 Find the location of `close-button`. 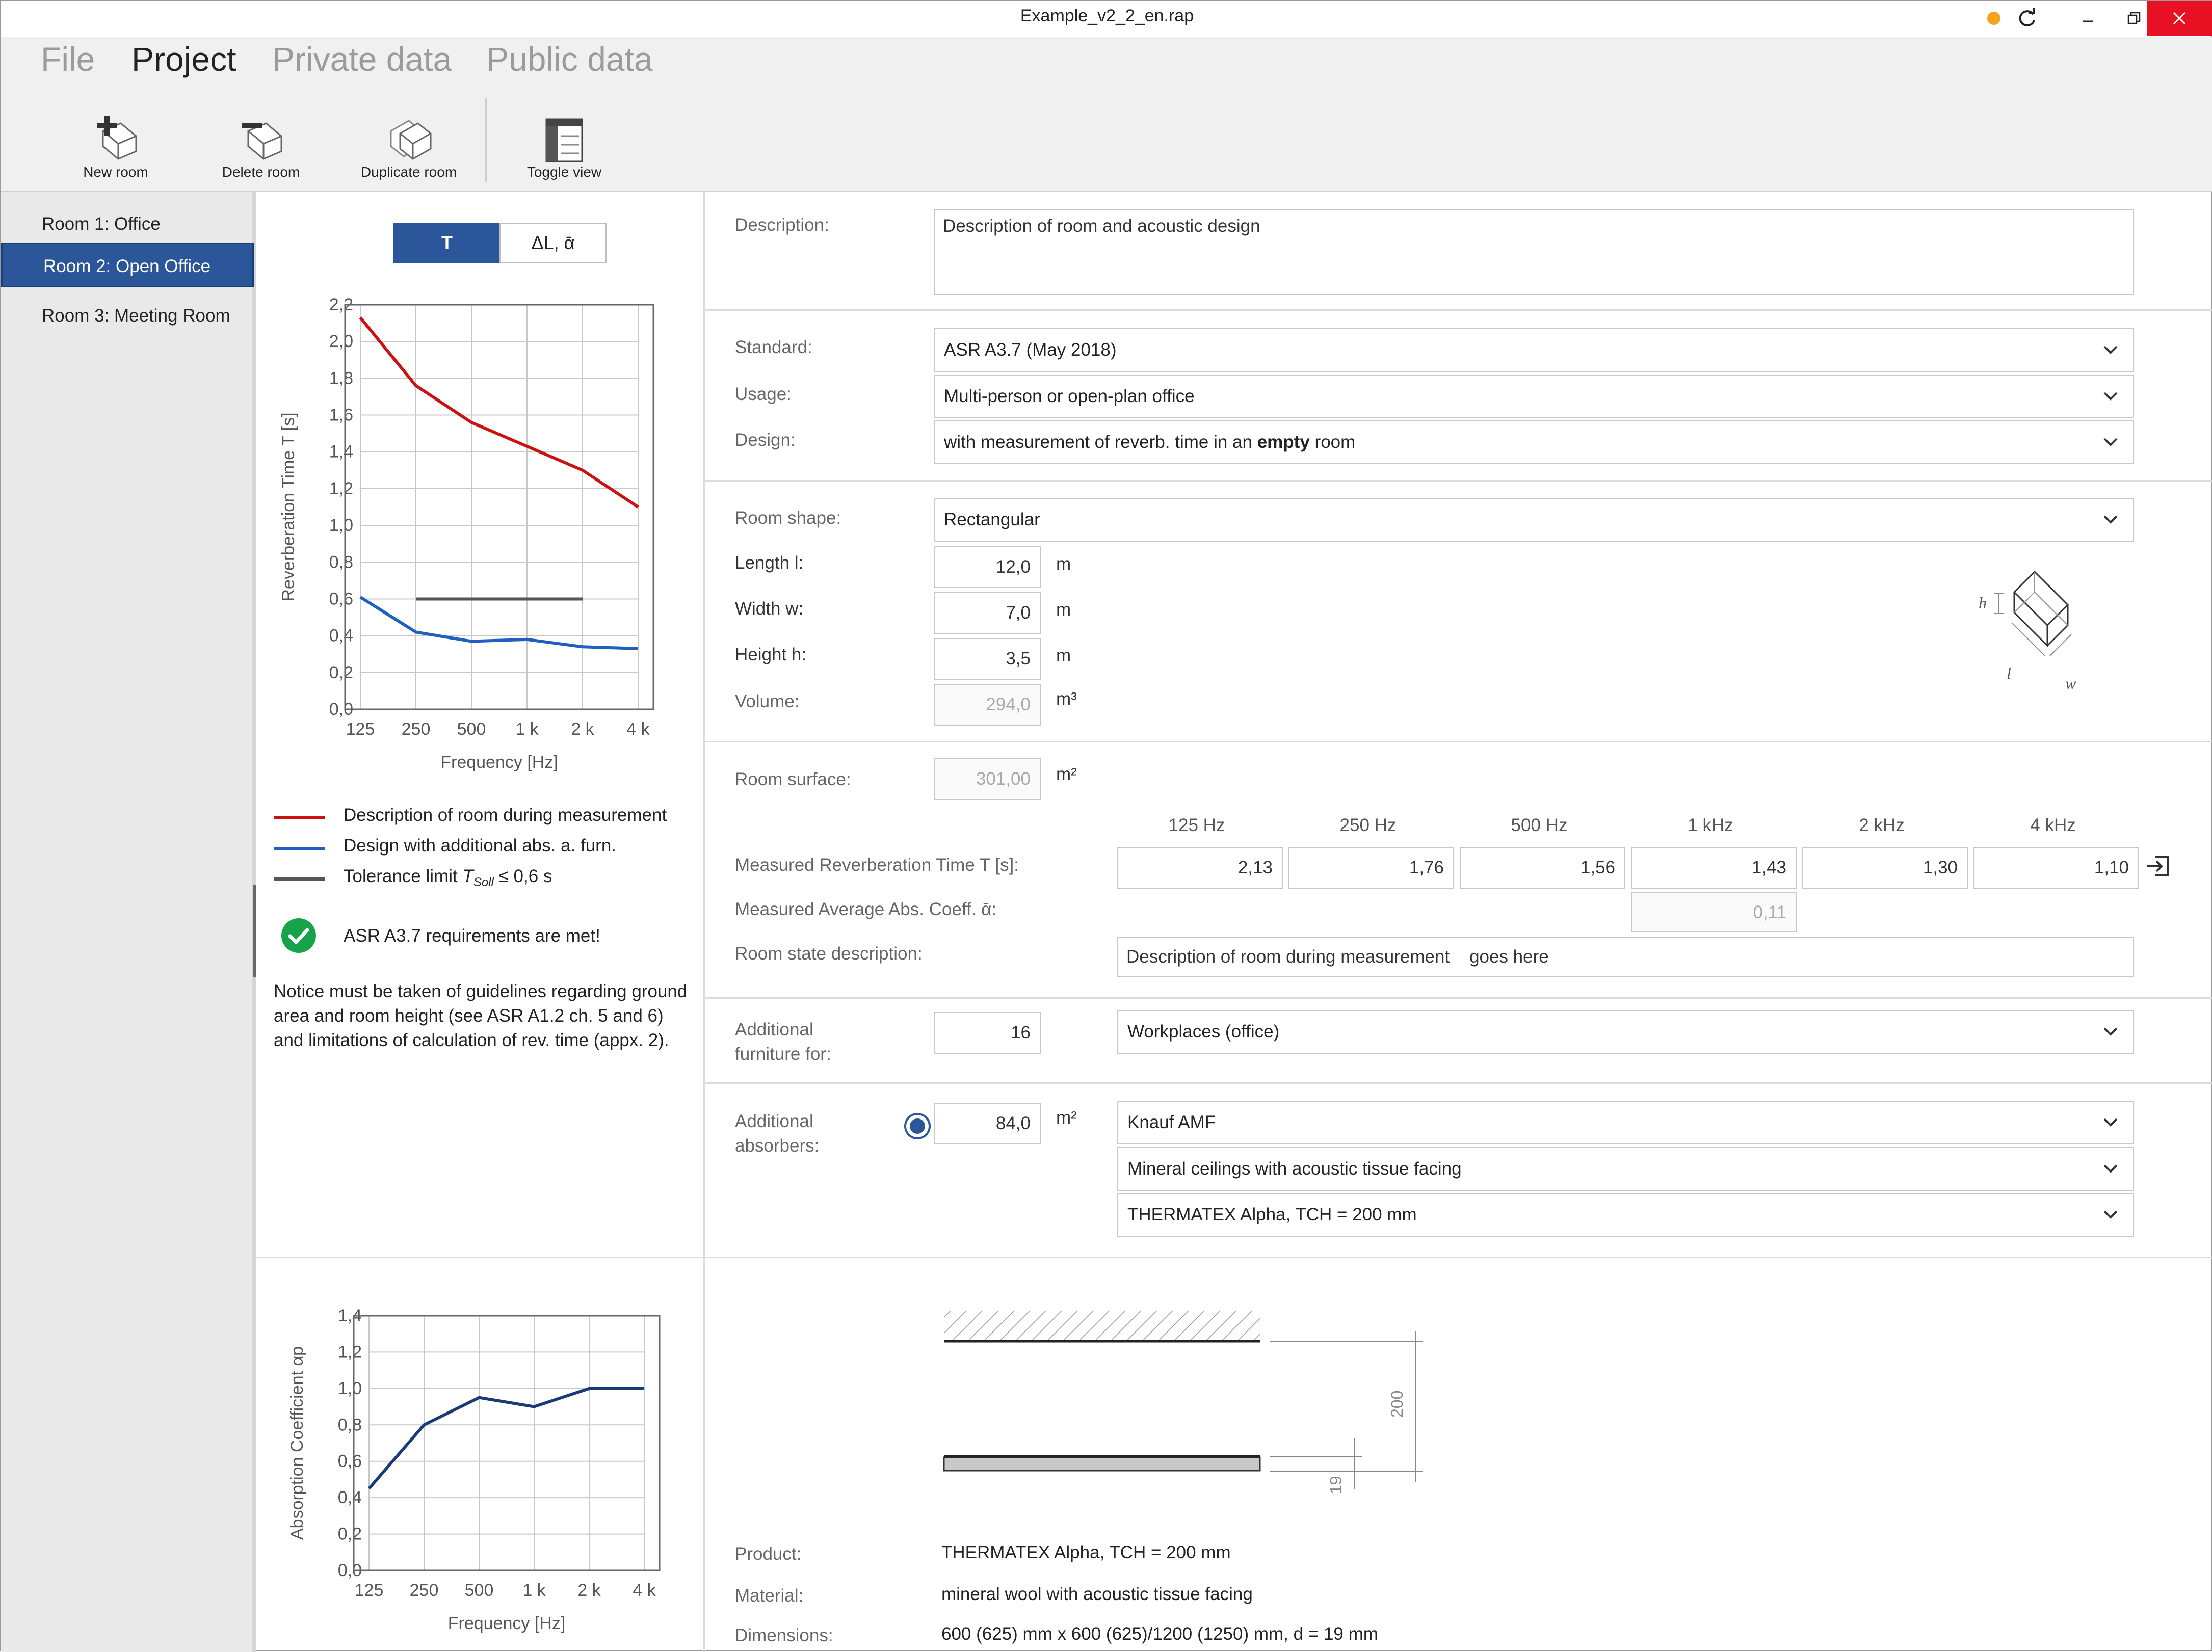

close-button is located at coordinates (2179, 18).